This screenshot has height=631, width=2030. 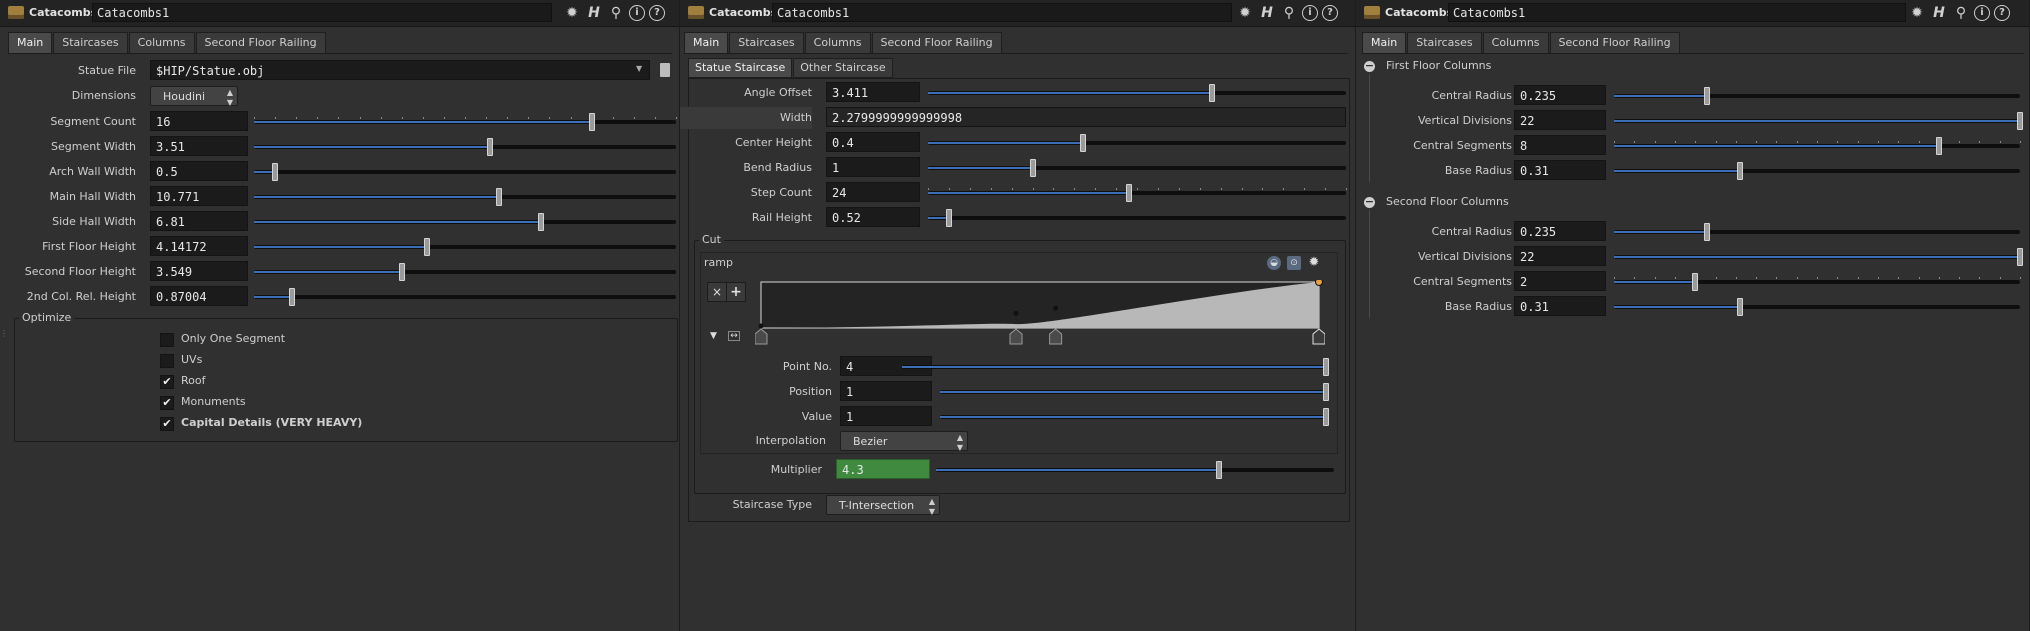 I want to click on remove-point-button: ×, so click(x=717, y=292).